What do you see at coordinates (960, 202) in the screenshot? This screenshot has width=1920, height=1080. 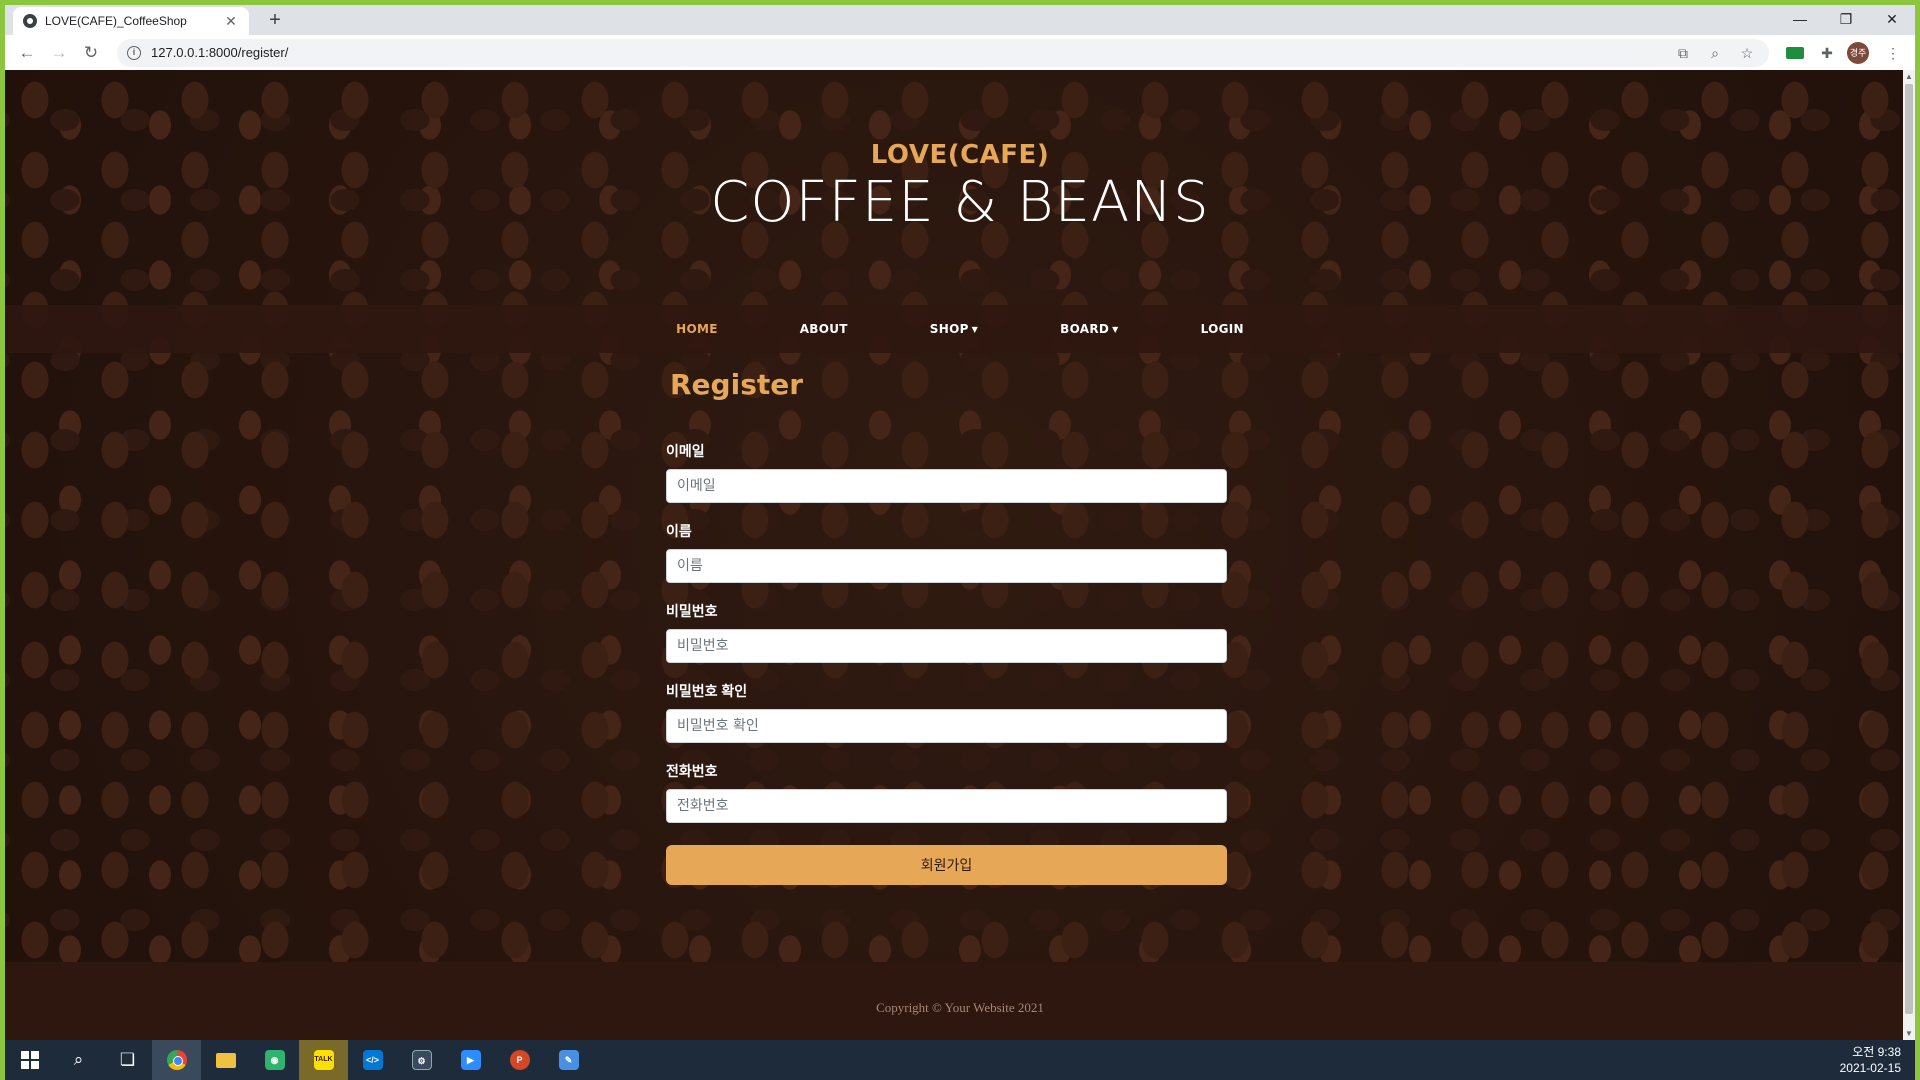 I see `site-heading-lower: COFFEE & BEANS` at bounding box center [960, 202].